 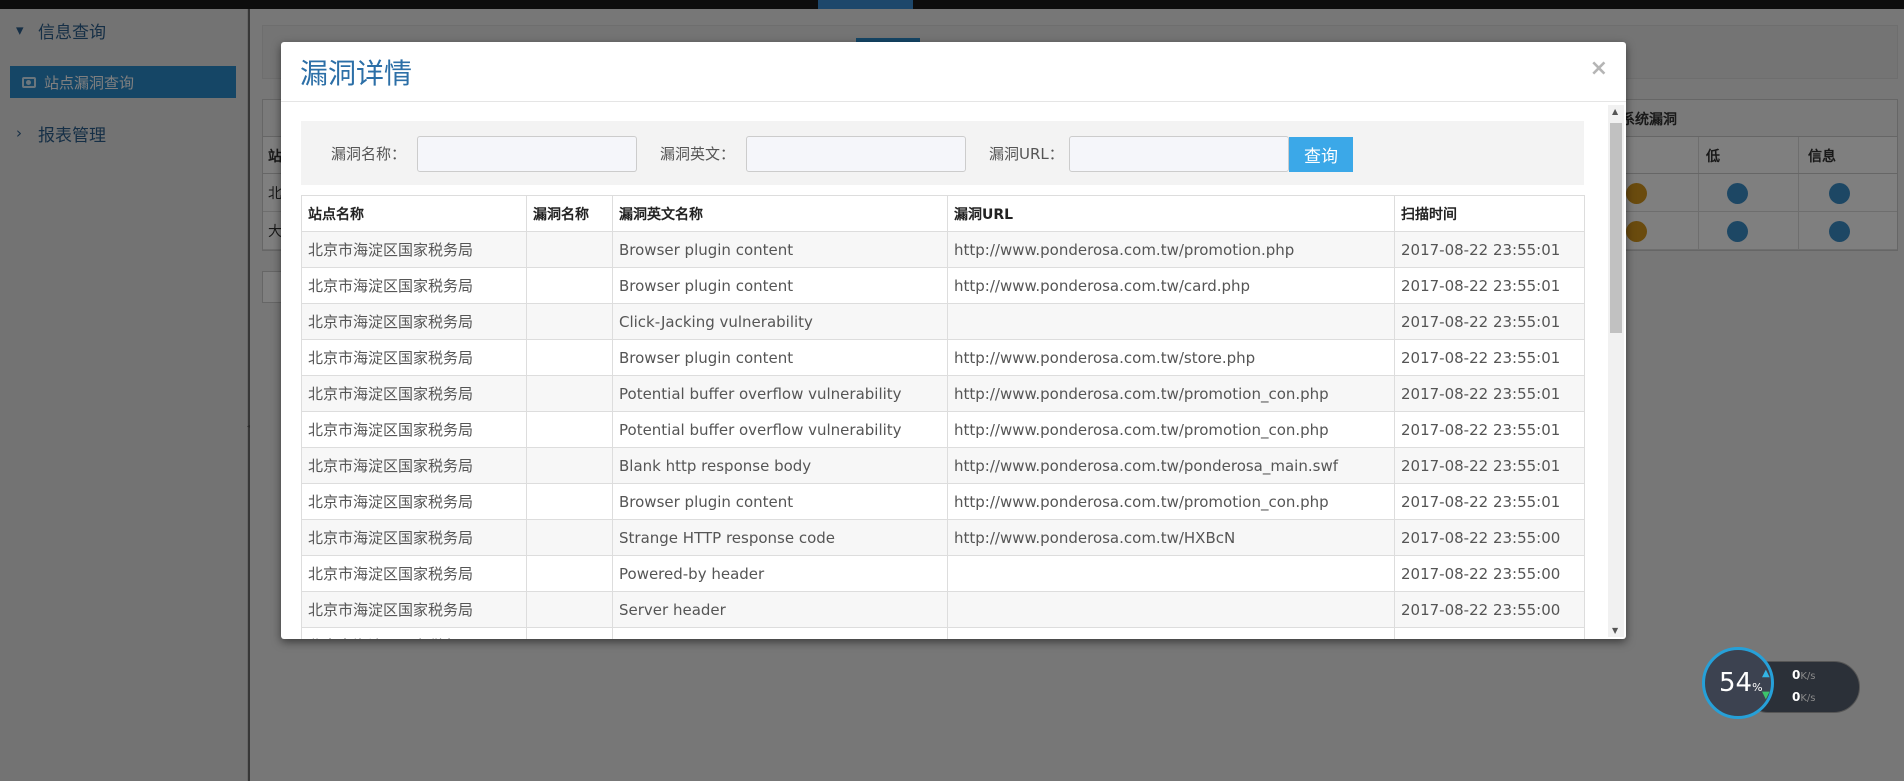 What do you see at coordinates (356, 73) in the screenshot?
I see `modal-title: 漏洞详情` at bounding box center [356, 73].